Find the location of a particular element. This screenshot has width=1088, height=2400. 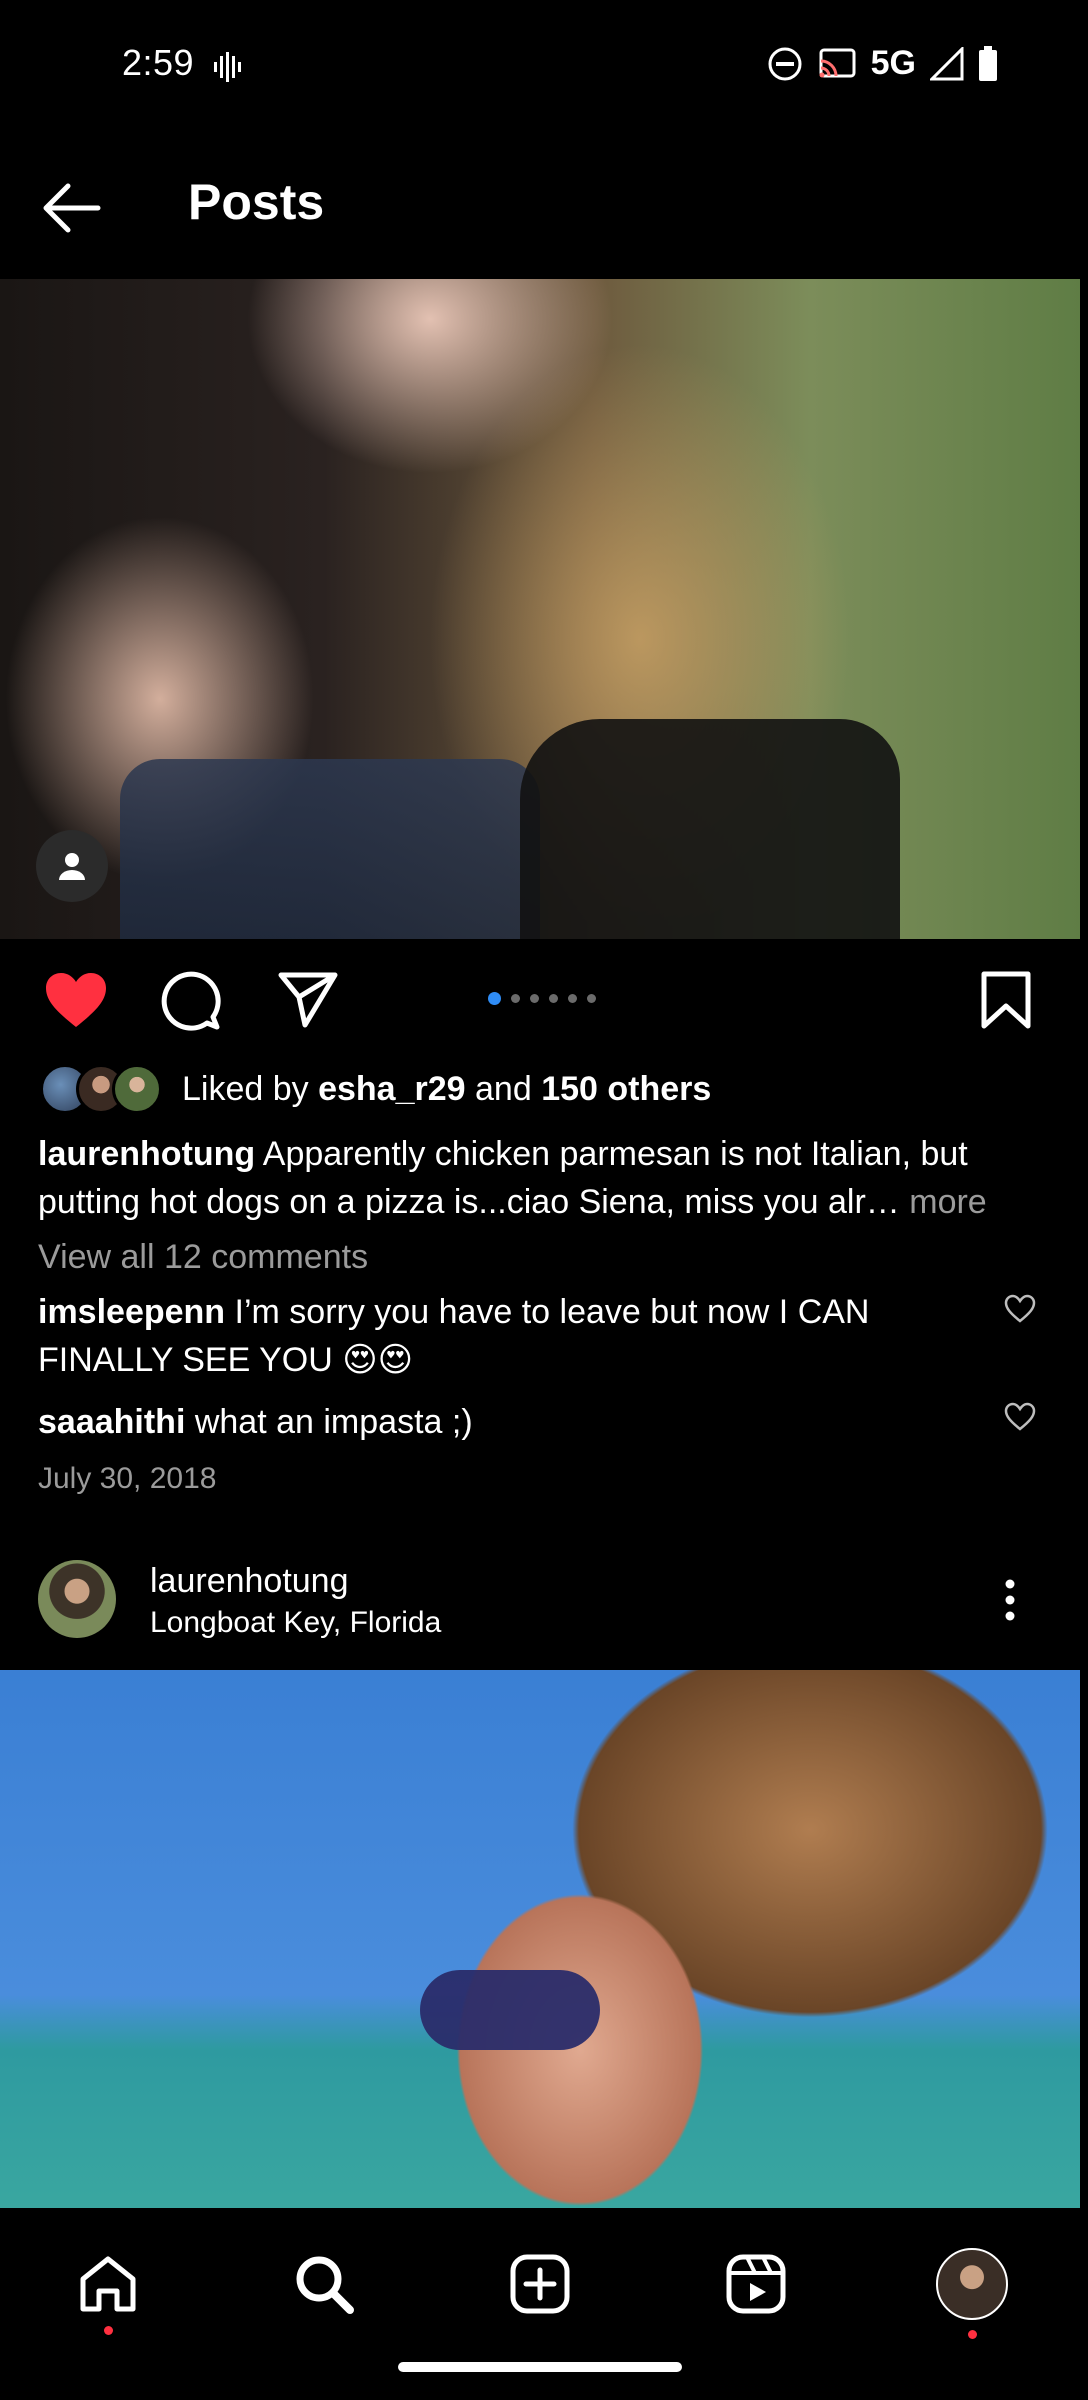

nav-reels-button is located at coordinates (756, 2284).